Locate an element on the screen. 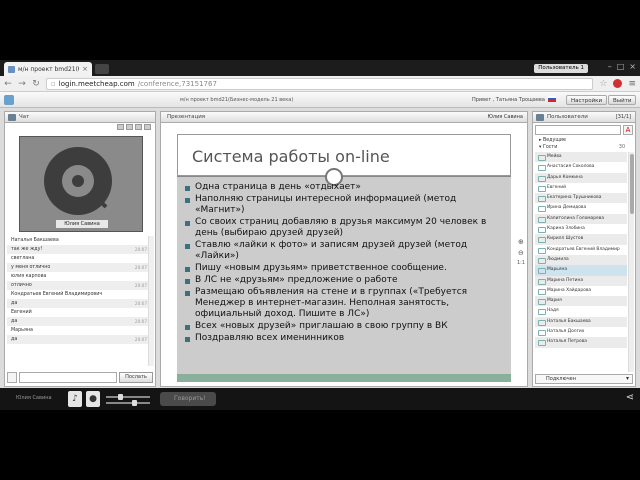 This screenshot has height=480, width=640. user-list-item: Людмила is located at coordinates (581, 260).